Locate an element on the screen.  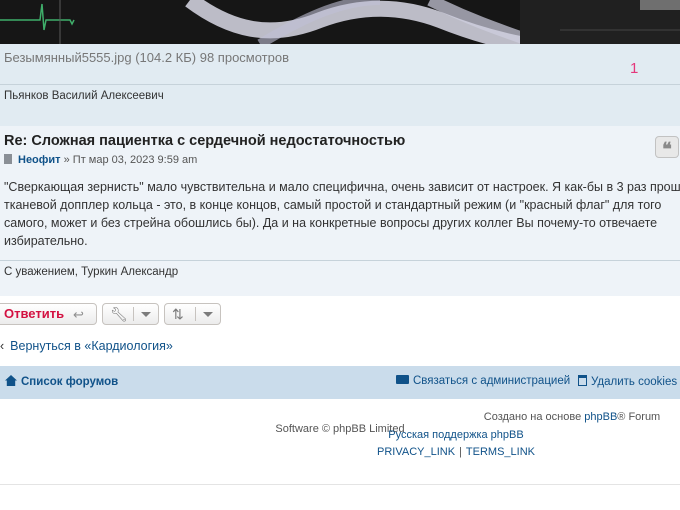
post-body-line: избирательно. is located at coordinates (46, 241).